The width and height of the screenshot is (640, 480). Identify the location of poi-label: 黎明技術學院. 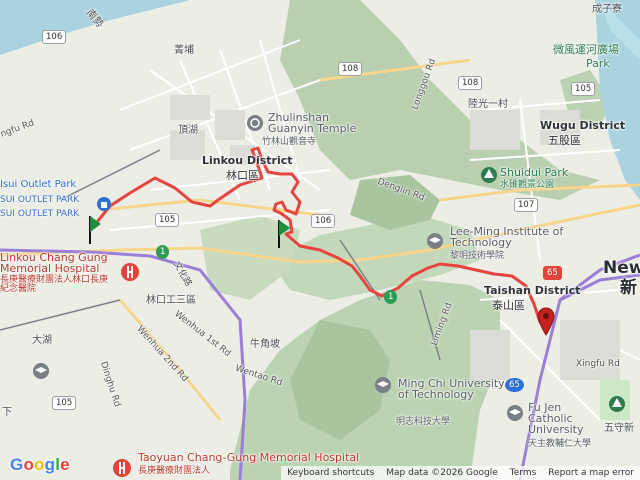
(477, 256).